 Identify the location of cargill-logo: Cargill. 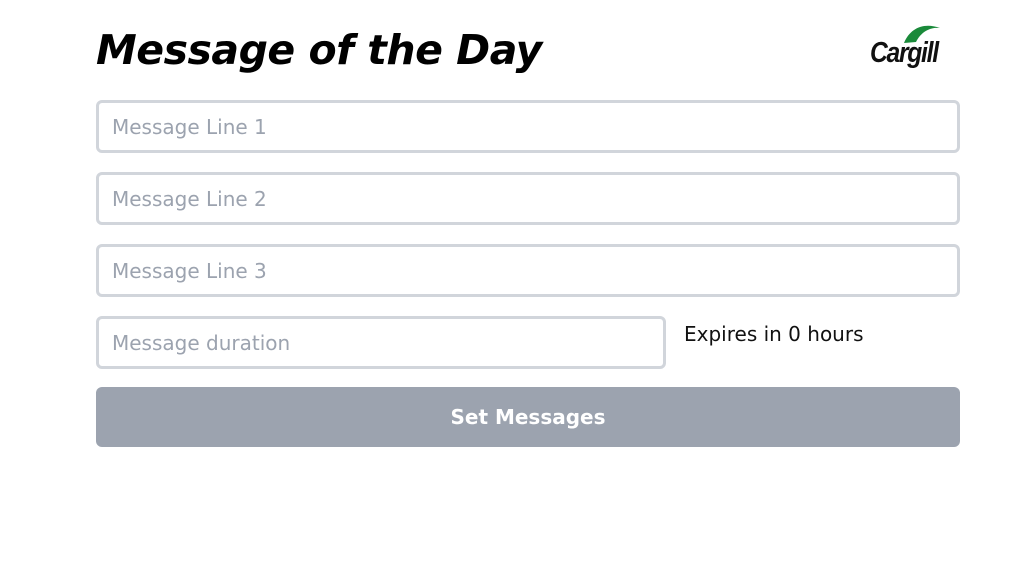
(914, 47).